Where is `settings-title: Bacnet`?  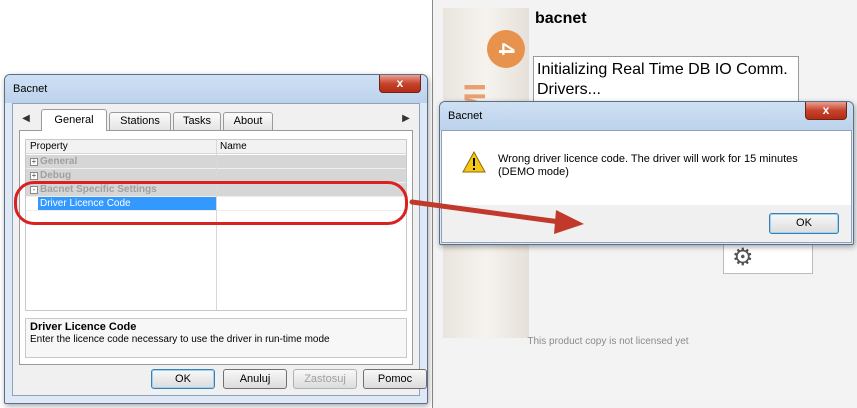 settings-title: Bacnet is located at coordinates (30, 89).